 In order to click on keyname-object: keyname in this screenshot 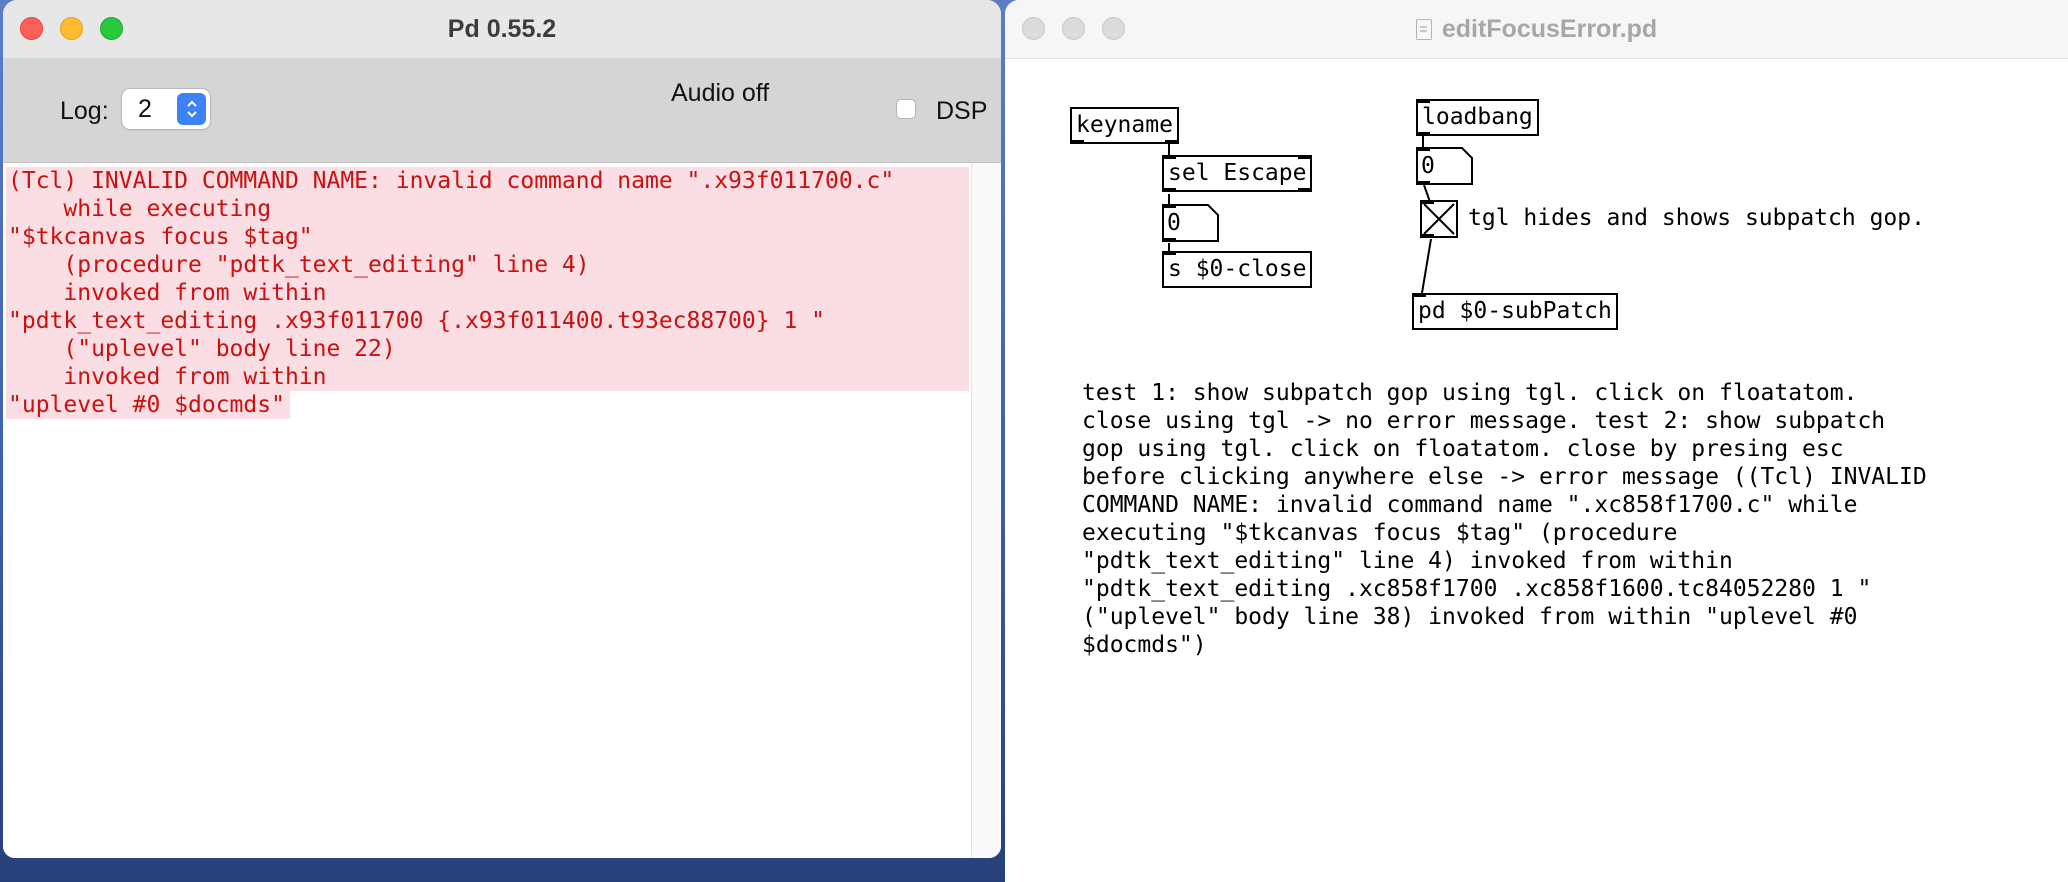, I will do `click(1124, 125)`.